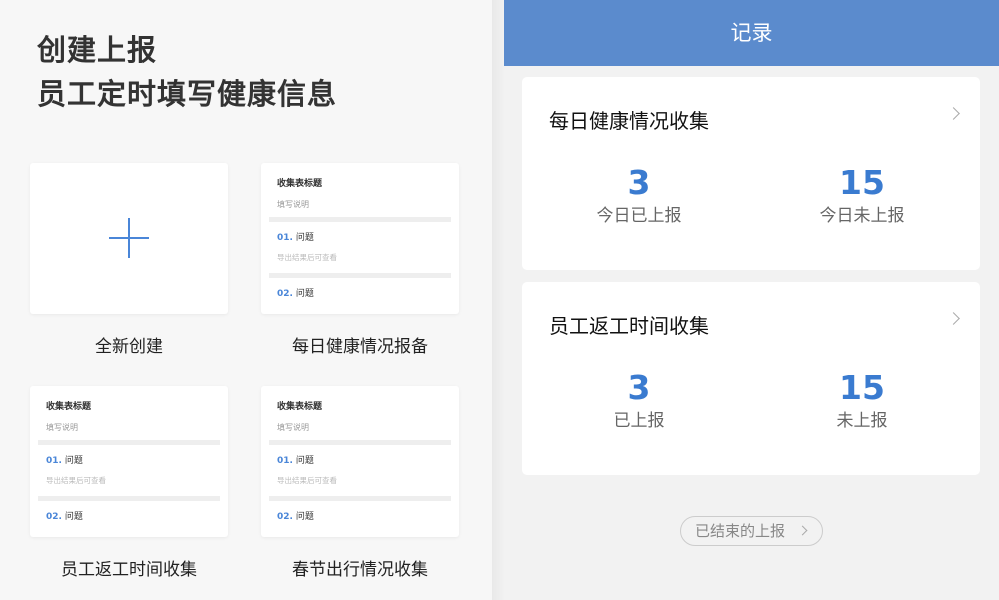 Image resolution: width=999 pixels, height=600 pixels. I want to click on template-caption-daily-health: 每日健康情况报备, so click(360, 347).